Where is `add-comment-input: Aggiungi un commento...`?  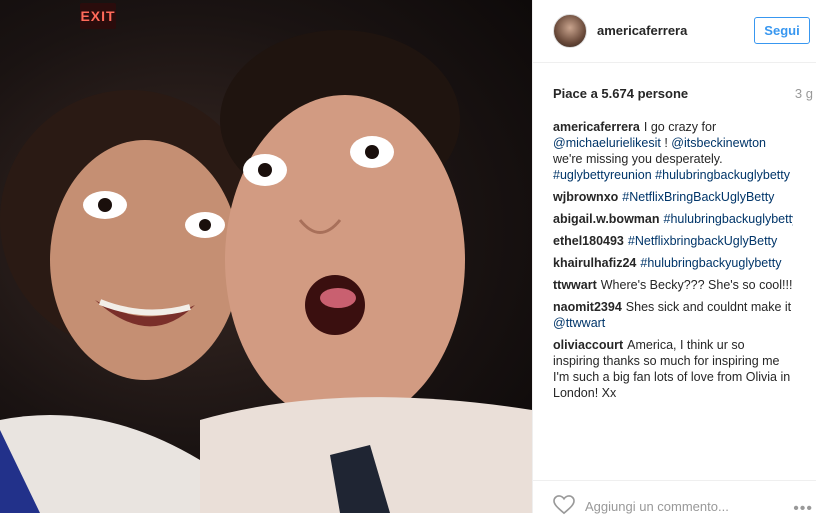
add-comment-input: Aggiungi un commento... is located at coordinates (657, 506).